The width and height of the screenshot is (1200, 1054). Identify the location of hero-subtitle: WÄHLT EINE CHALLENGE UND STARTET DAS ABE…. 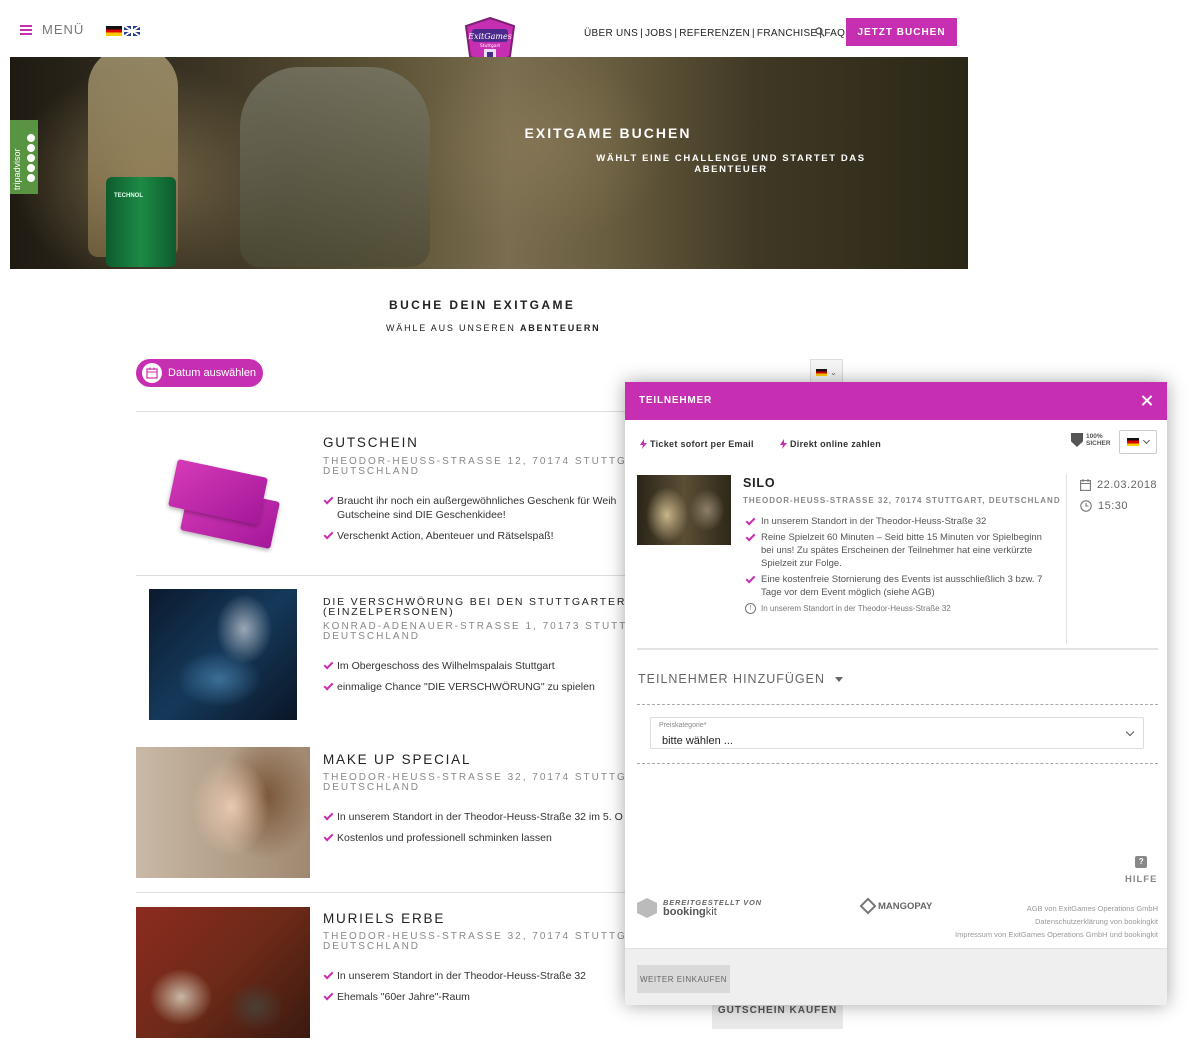
(731, 164).